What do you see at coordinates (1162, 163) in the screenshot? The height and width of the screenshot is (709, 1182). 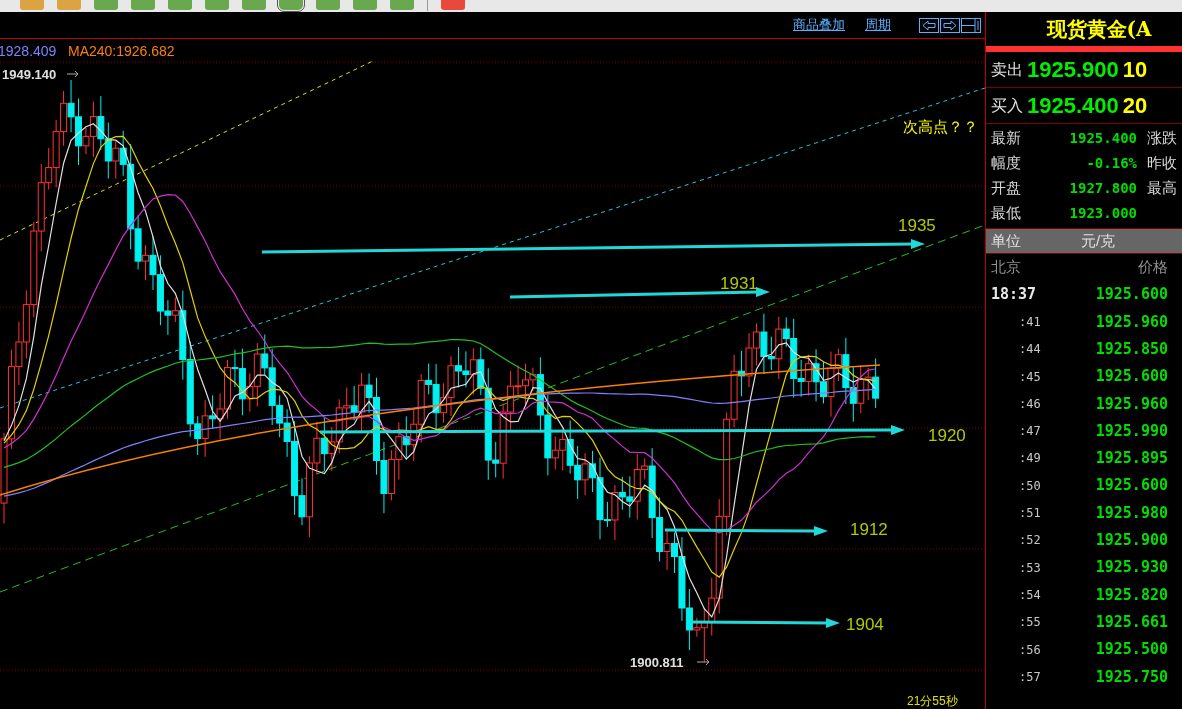 I see `stat-label: 昨收` at bounding box center [1162, 163].